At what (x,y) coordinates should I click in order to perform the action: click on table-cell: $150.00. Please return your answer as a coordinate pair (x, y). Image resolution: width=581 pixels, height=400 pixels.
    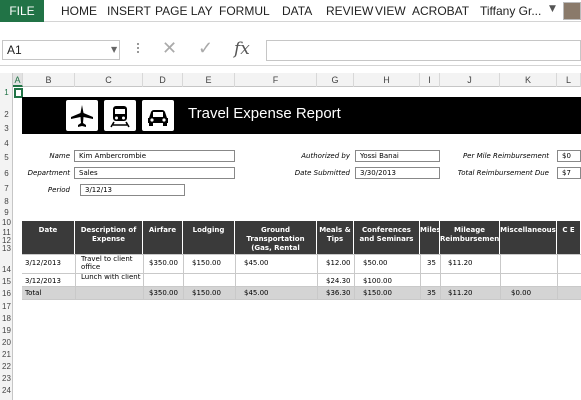
    Looking at the image, I should click on (212, 263).